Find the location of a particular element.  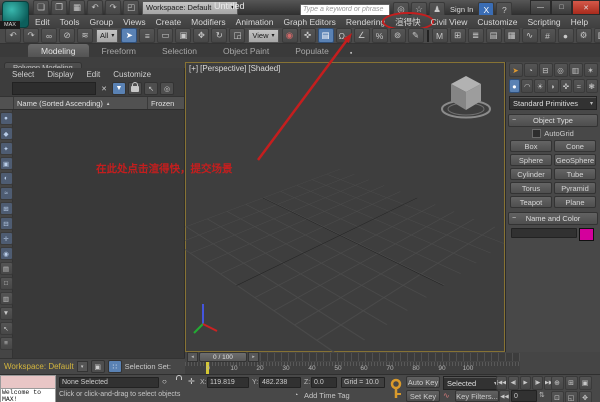

ribbon-tab-populate: Populate is located at coordinates (312, 50).